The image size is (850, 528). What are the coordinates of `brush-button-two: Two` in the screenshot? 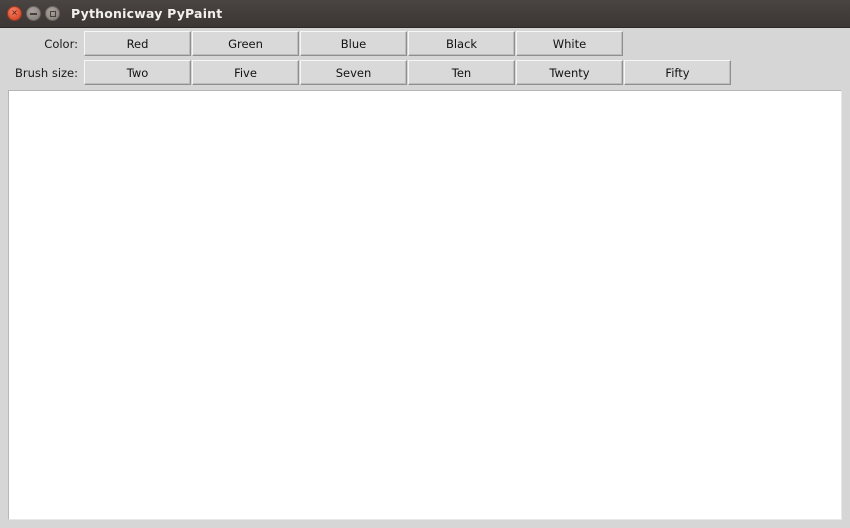 It's located at (137, 72).